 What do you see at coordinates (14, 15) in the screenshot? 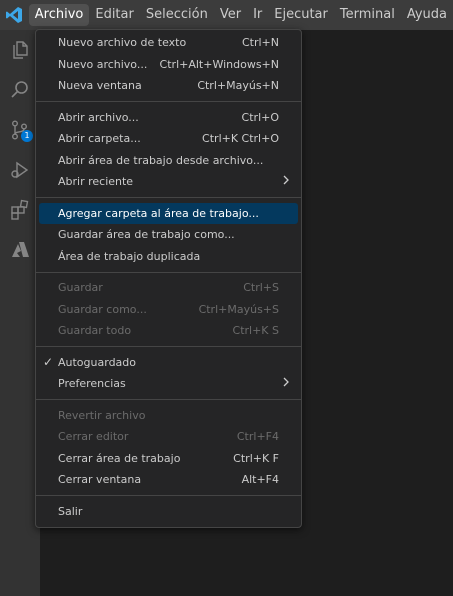
I see `vscode-logo-icon` at bounding box center [14, 15].